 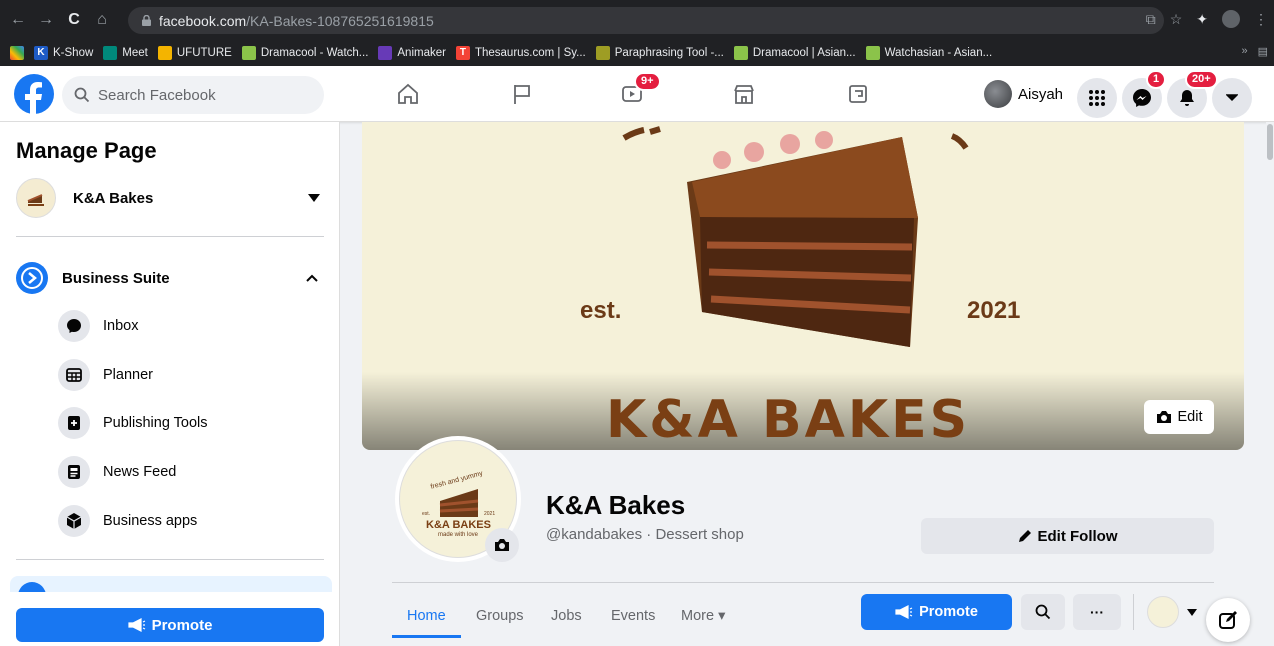 What do you see at coordinates (150, 521) in the screenshot?
I see `sidebar-item-label: Business apps` at bounding box center [150, 521].